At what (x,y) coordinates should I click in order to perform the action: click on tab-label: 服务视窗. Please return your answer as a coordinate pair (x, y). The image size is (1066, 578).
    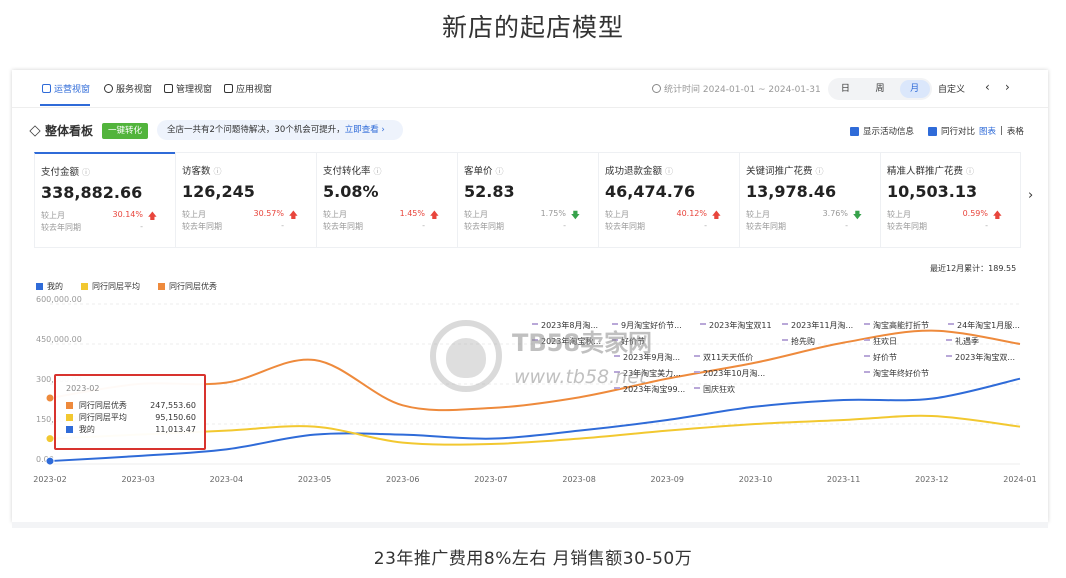
    Looking at the image, I should click on (134, 90).